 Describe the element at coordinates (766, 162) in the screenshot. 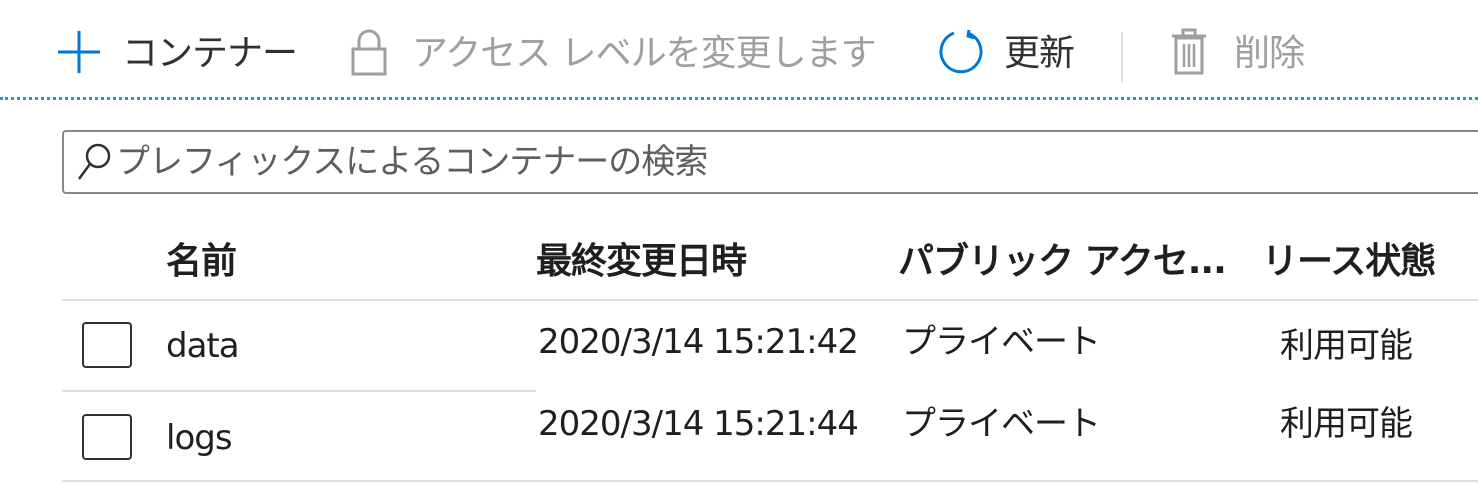

I see `search-input` at that location.